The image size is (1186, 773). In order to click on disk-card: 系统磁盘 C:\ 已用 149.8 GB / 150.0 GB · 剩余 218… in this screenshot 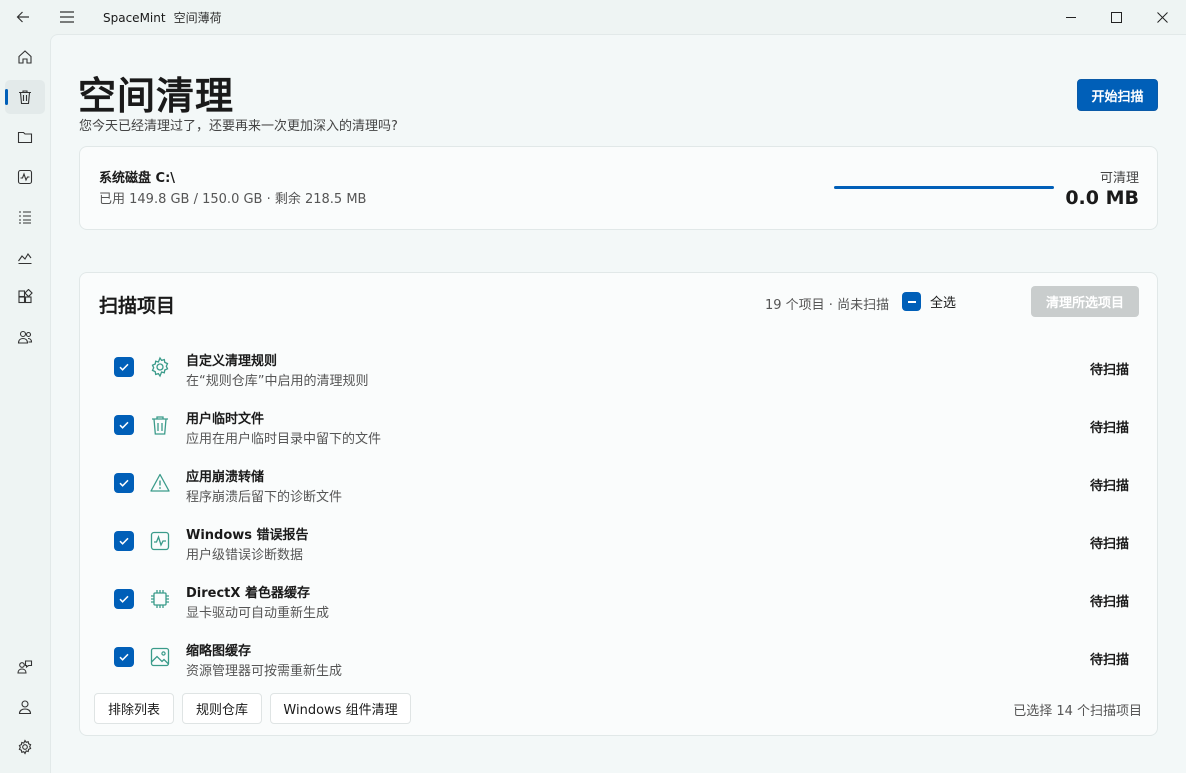, I will do `click(618, 188)`.